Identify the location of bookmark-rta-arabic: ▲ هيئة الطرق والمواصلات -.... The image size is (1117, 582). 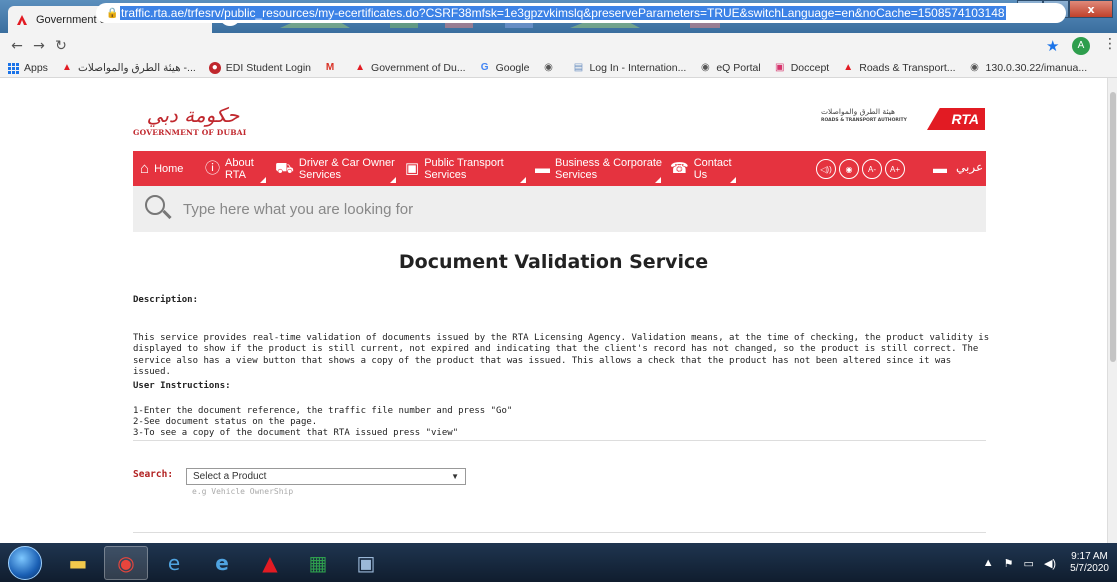
(128, 68).